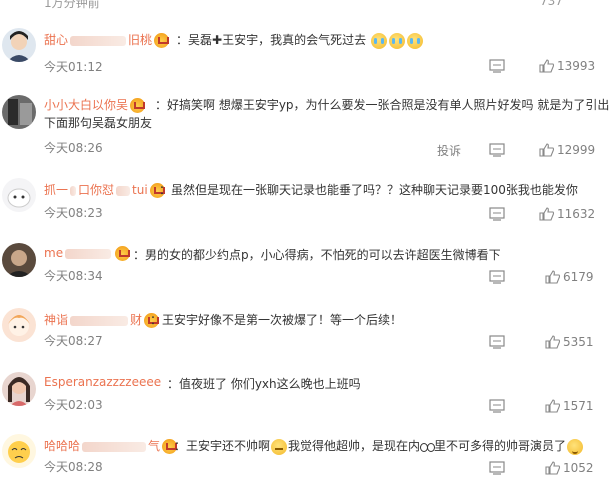  What do you see at coordinates (73, 405) in the screenshot?
I see `comment-time: 今天02:03` at bounding box center [73, 405].